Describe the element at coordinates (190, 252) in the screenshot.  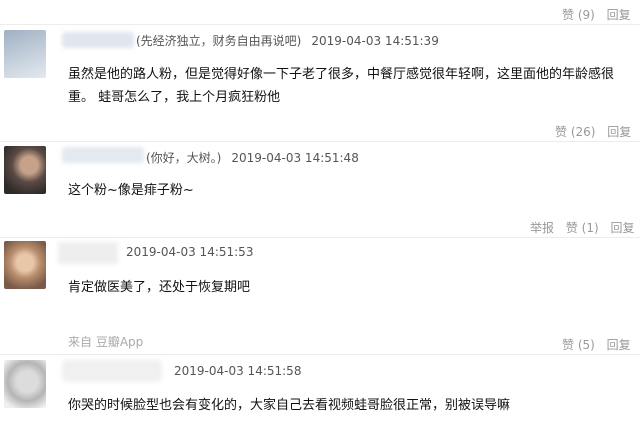
I see `timestamp: 2019-04-03 14:51:53` at that location.